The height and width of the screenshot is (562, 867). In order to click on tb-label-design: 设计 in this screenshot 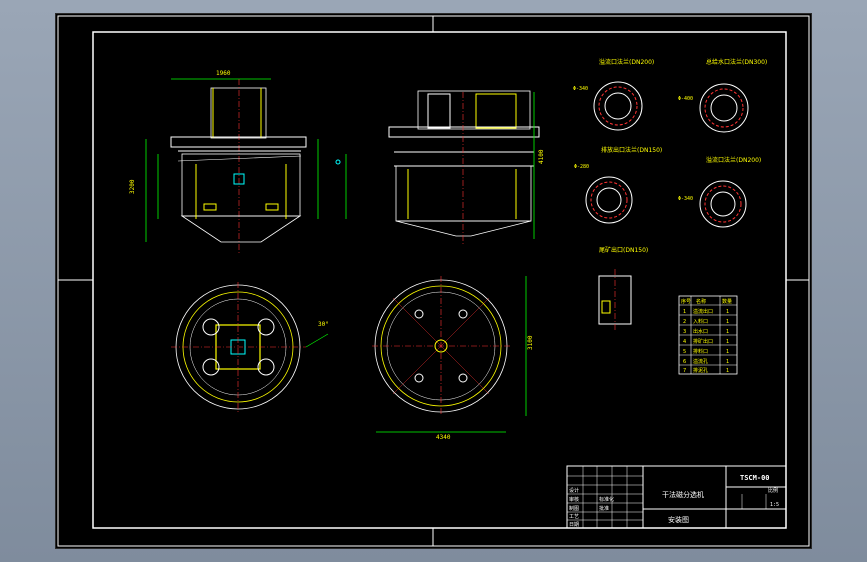, I will do `click(574, 490)`.